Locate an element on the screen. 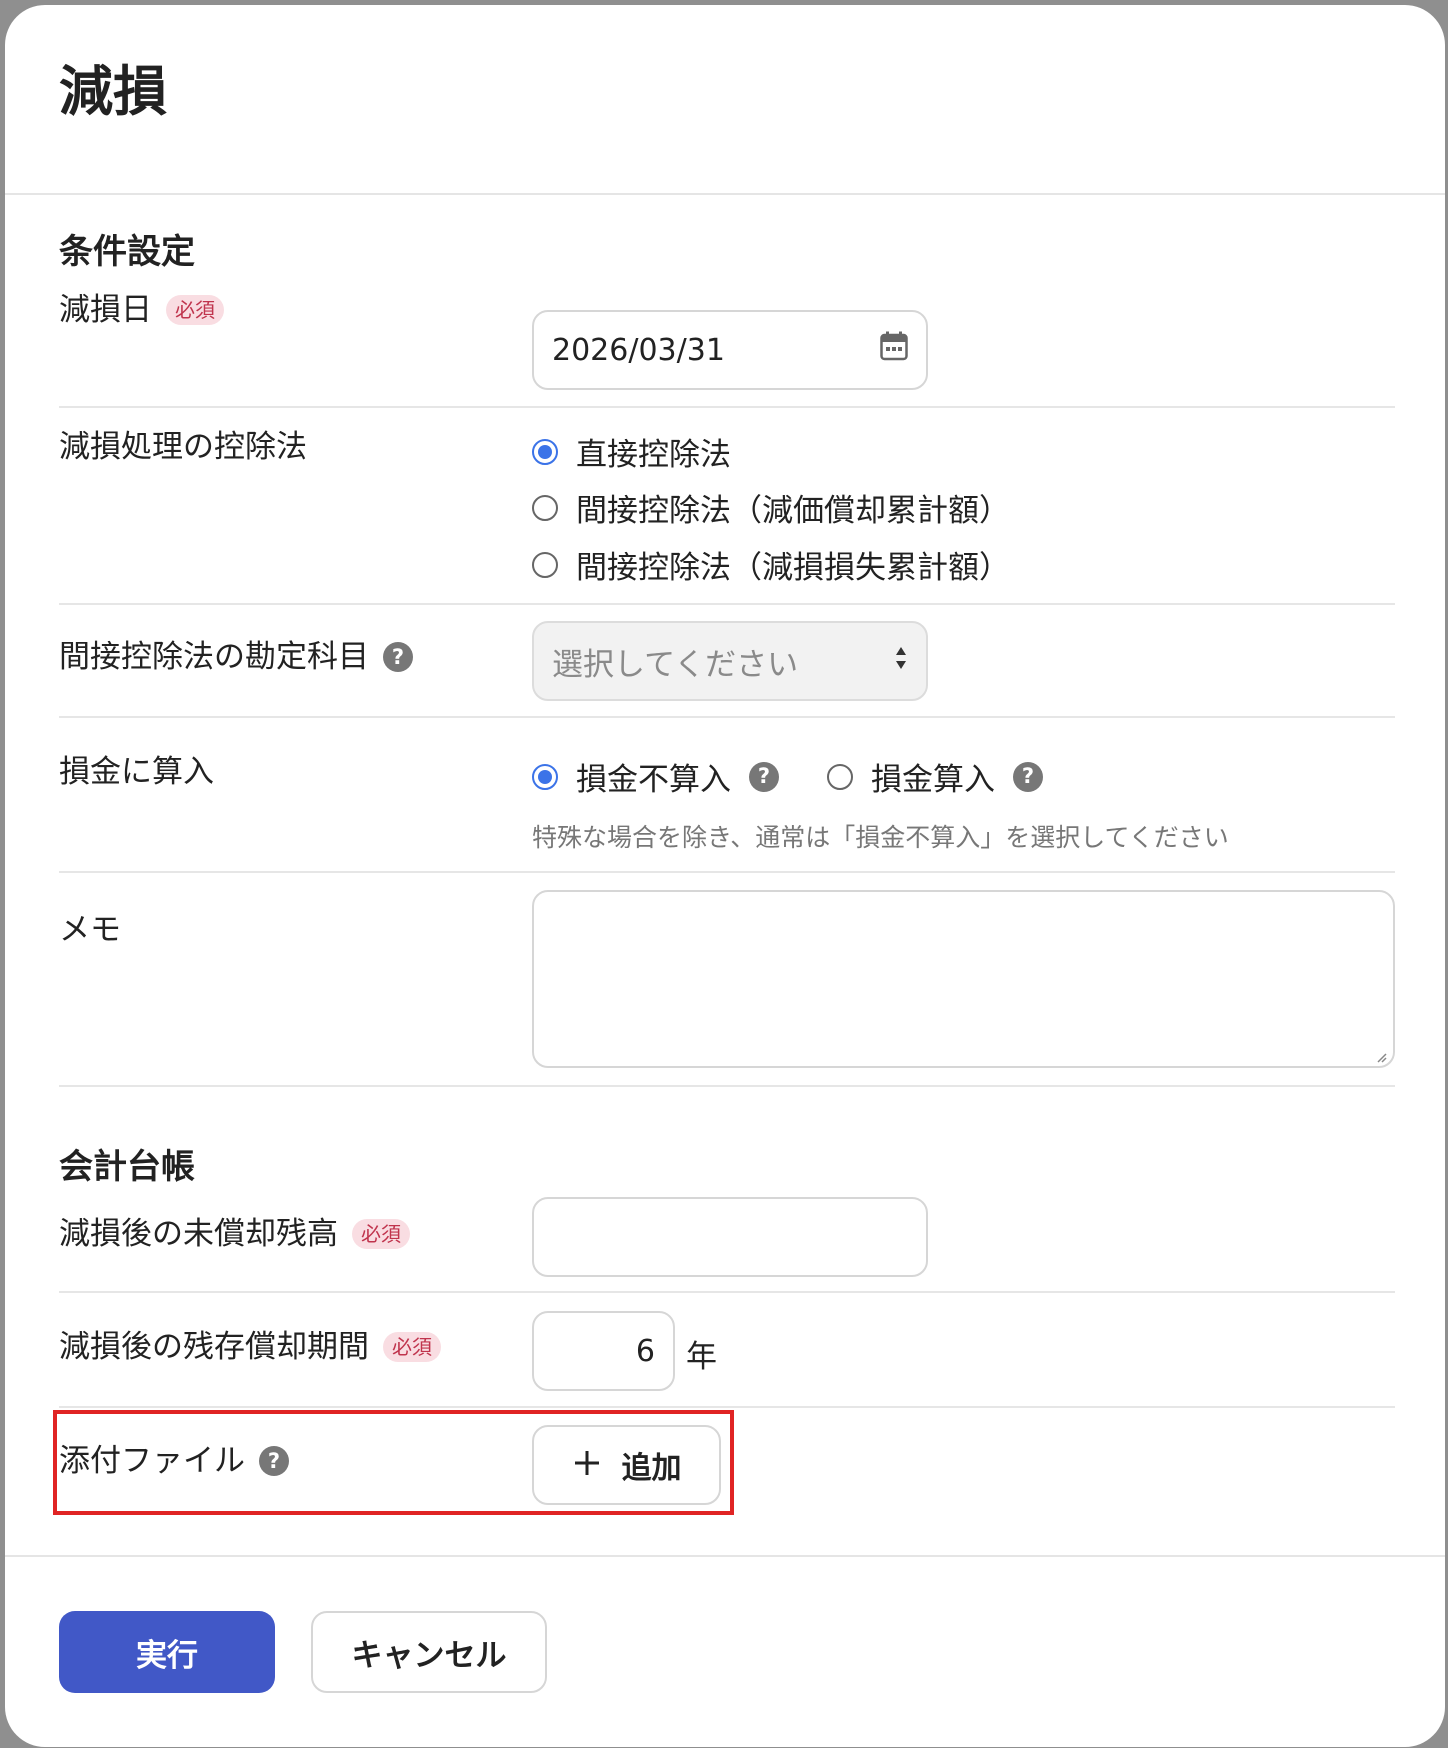 This screenshot has width=1448, height=1748. footer-divider is located at coordinates (725, 1556).